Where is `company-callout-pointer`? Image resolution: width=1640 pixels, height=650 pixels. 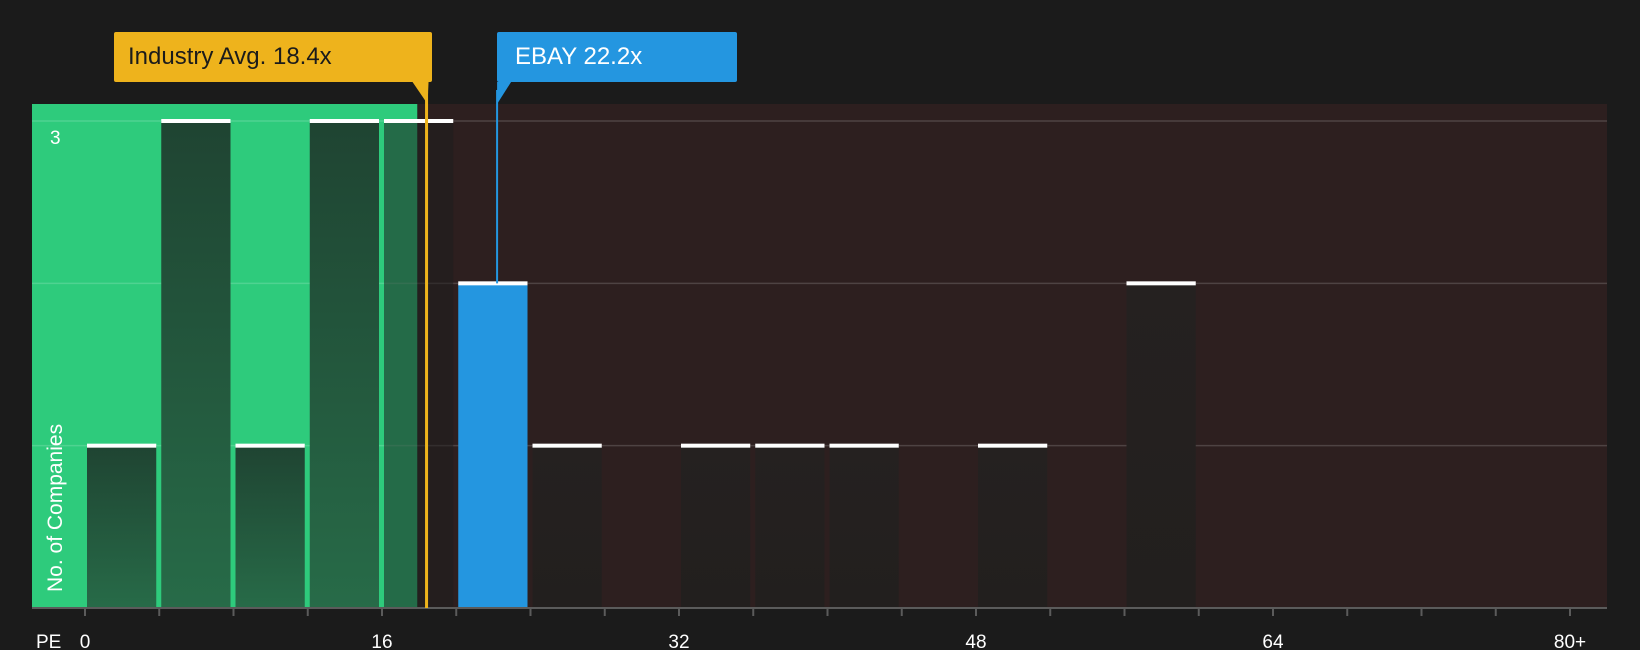 company-callout-pointer is located at coordinates (504, 93).